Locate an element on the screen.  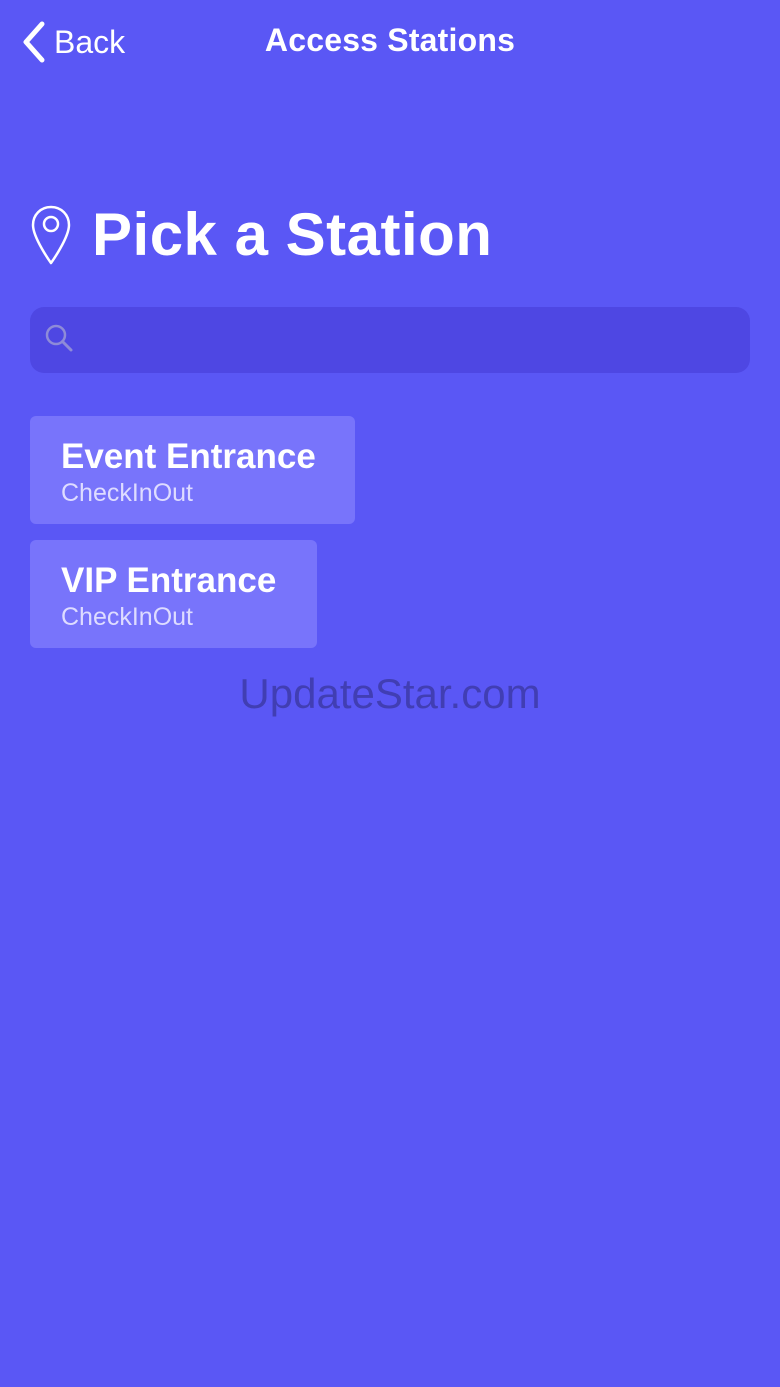
search-bar is located at coordinates (390, 340).